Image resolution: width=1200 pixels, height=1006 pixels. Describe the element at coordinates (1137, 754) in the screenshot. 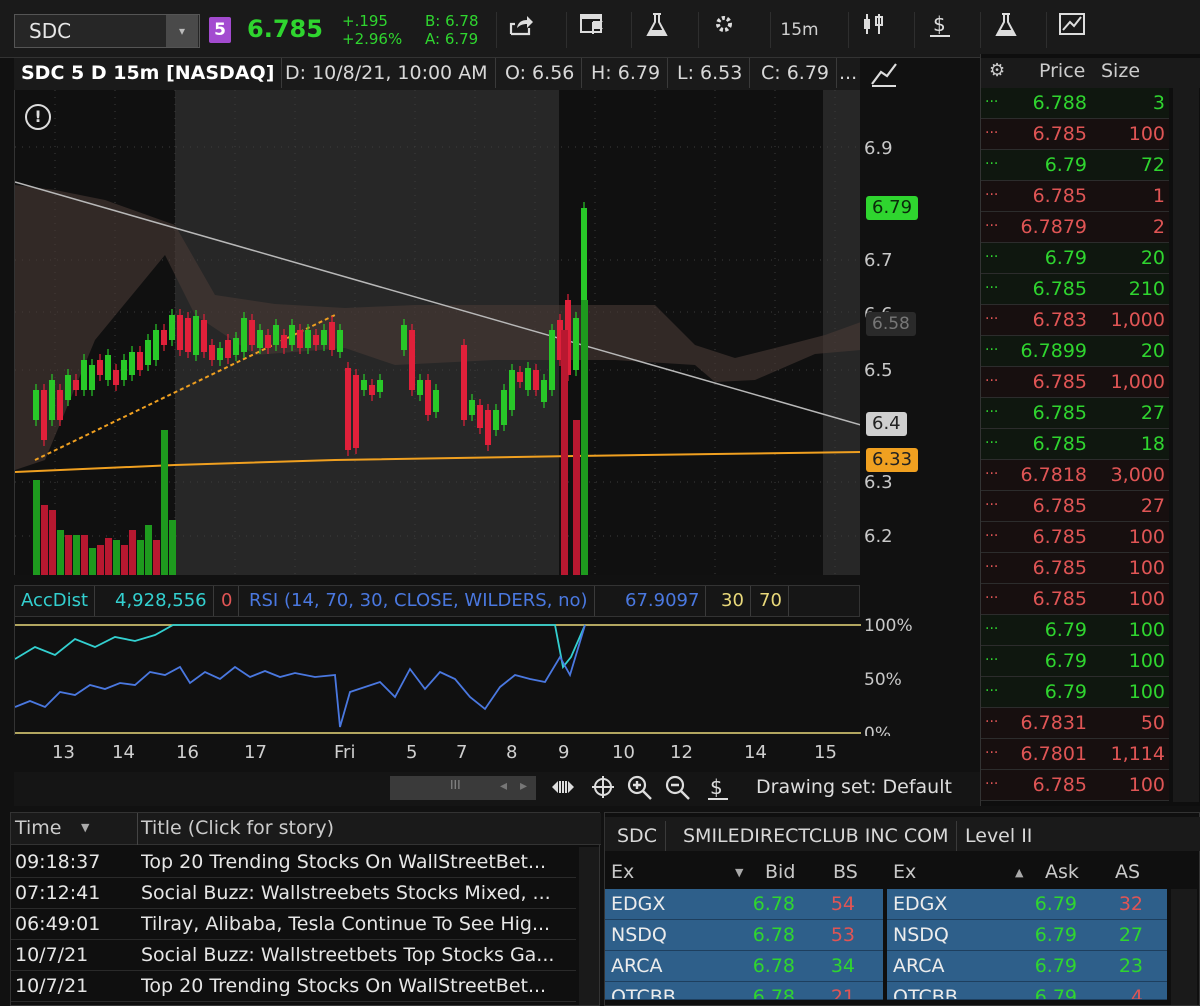

I see `trade-size: 1,114` at that location.